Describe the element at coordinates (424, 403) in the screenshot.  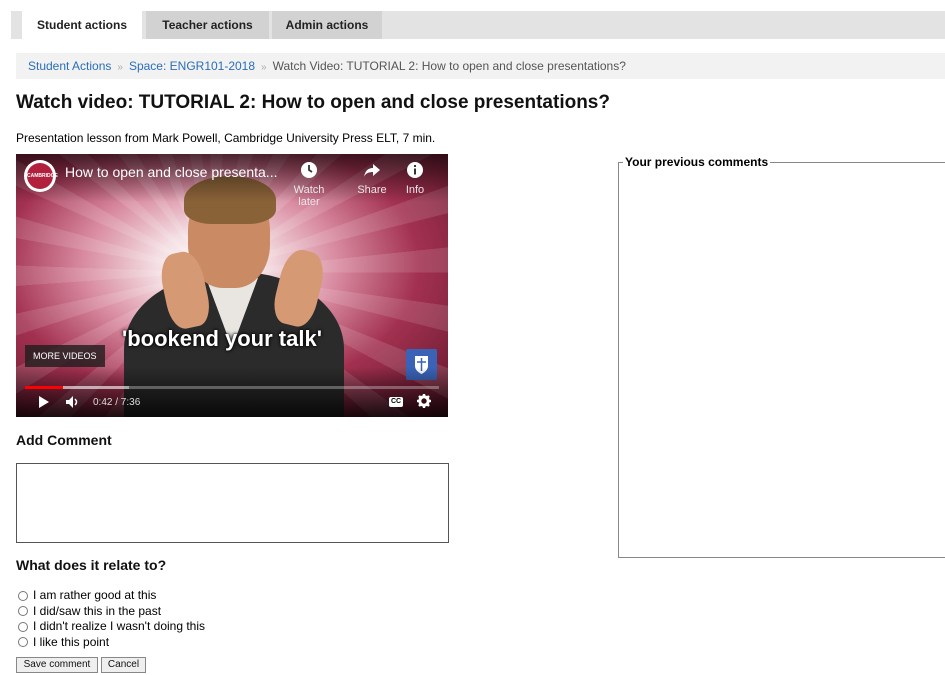
I see `settings-gear-icon` at that location.